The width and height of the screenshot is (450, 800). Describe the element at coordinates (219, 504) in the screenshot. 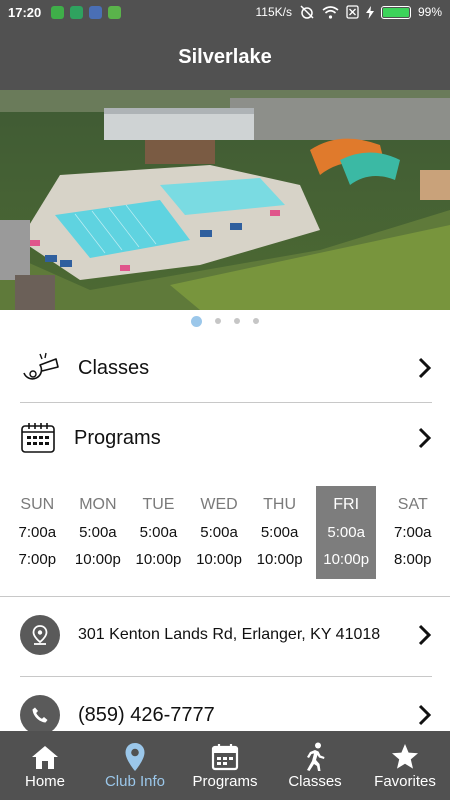

I see `day-name: WED` at that location.